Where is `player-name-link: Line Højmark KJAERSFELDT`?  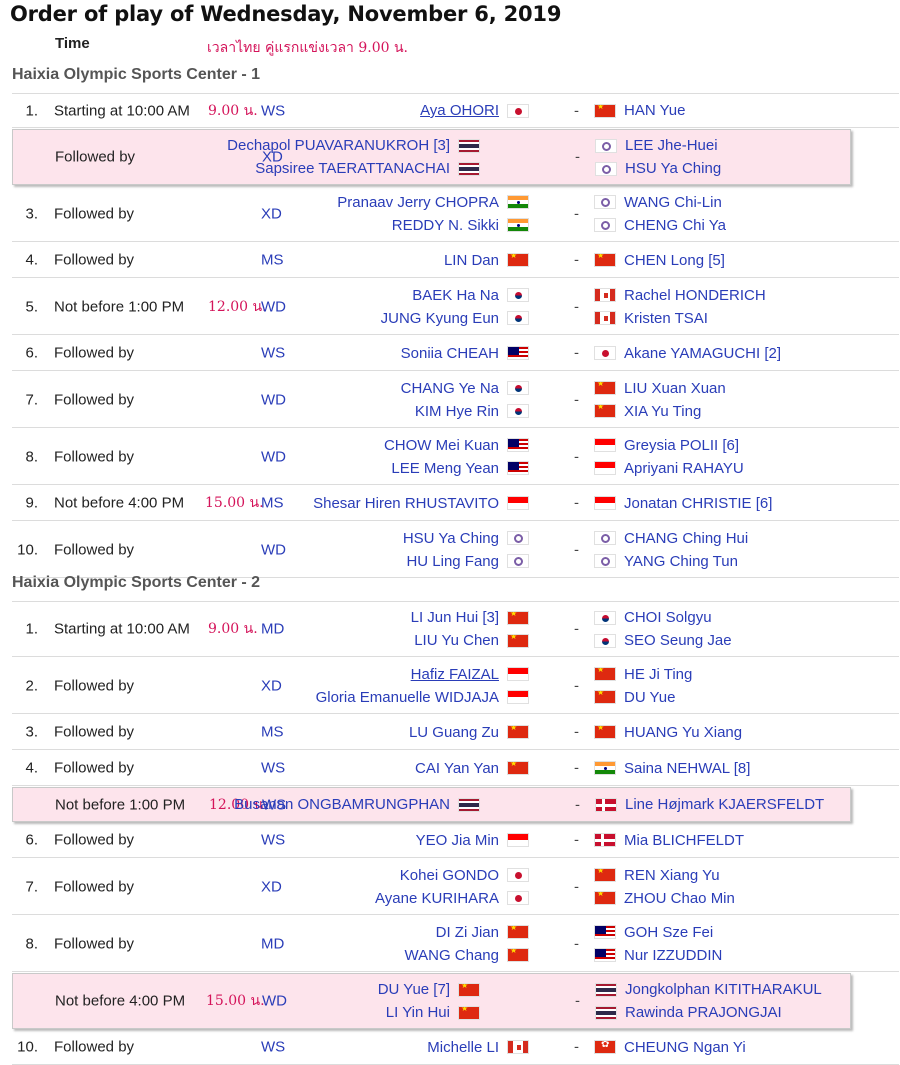
player-name-link: Line Højmark KJAERSFELDT is located at coordinates (724, 804).